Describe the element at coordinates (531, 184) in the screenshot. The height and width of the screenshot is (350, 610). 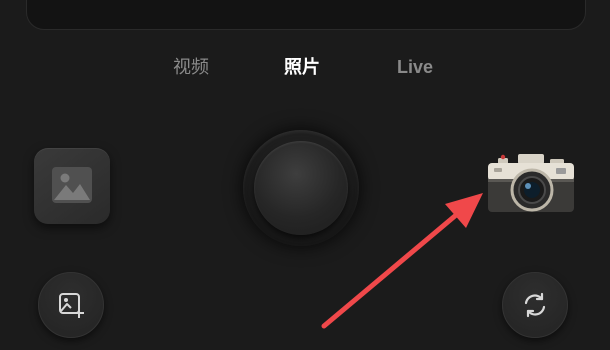
I see `camera-icon` at that location.